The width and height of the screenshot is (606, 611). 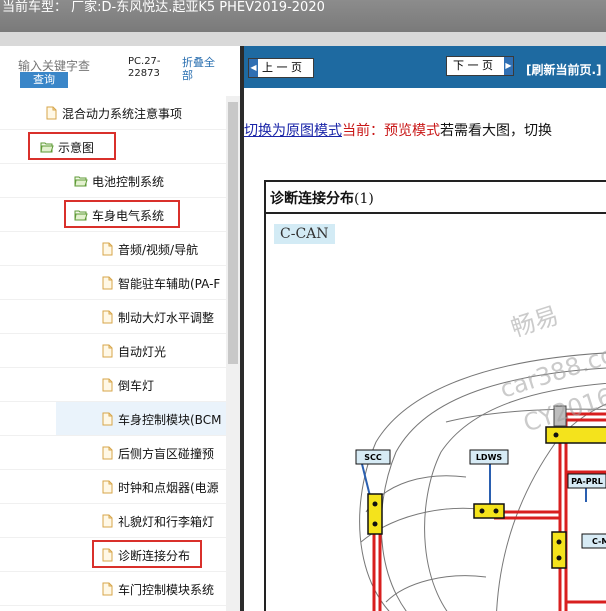 I want to click on window-title: 当前车型： 厂家:D-东风悦达.起亚K5 PHEV2019-2020, so click(x=163, y=7).